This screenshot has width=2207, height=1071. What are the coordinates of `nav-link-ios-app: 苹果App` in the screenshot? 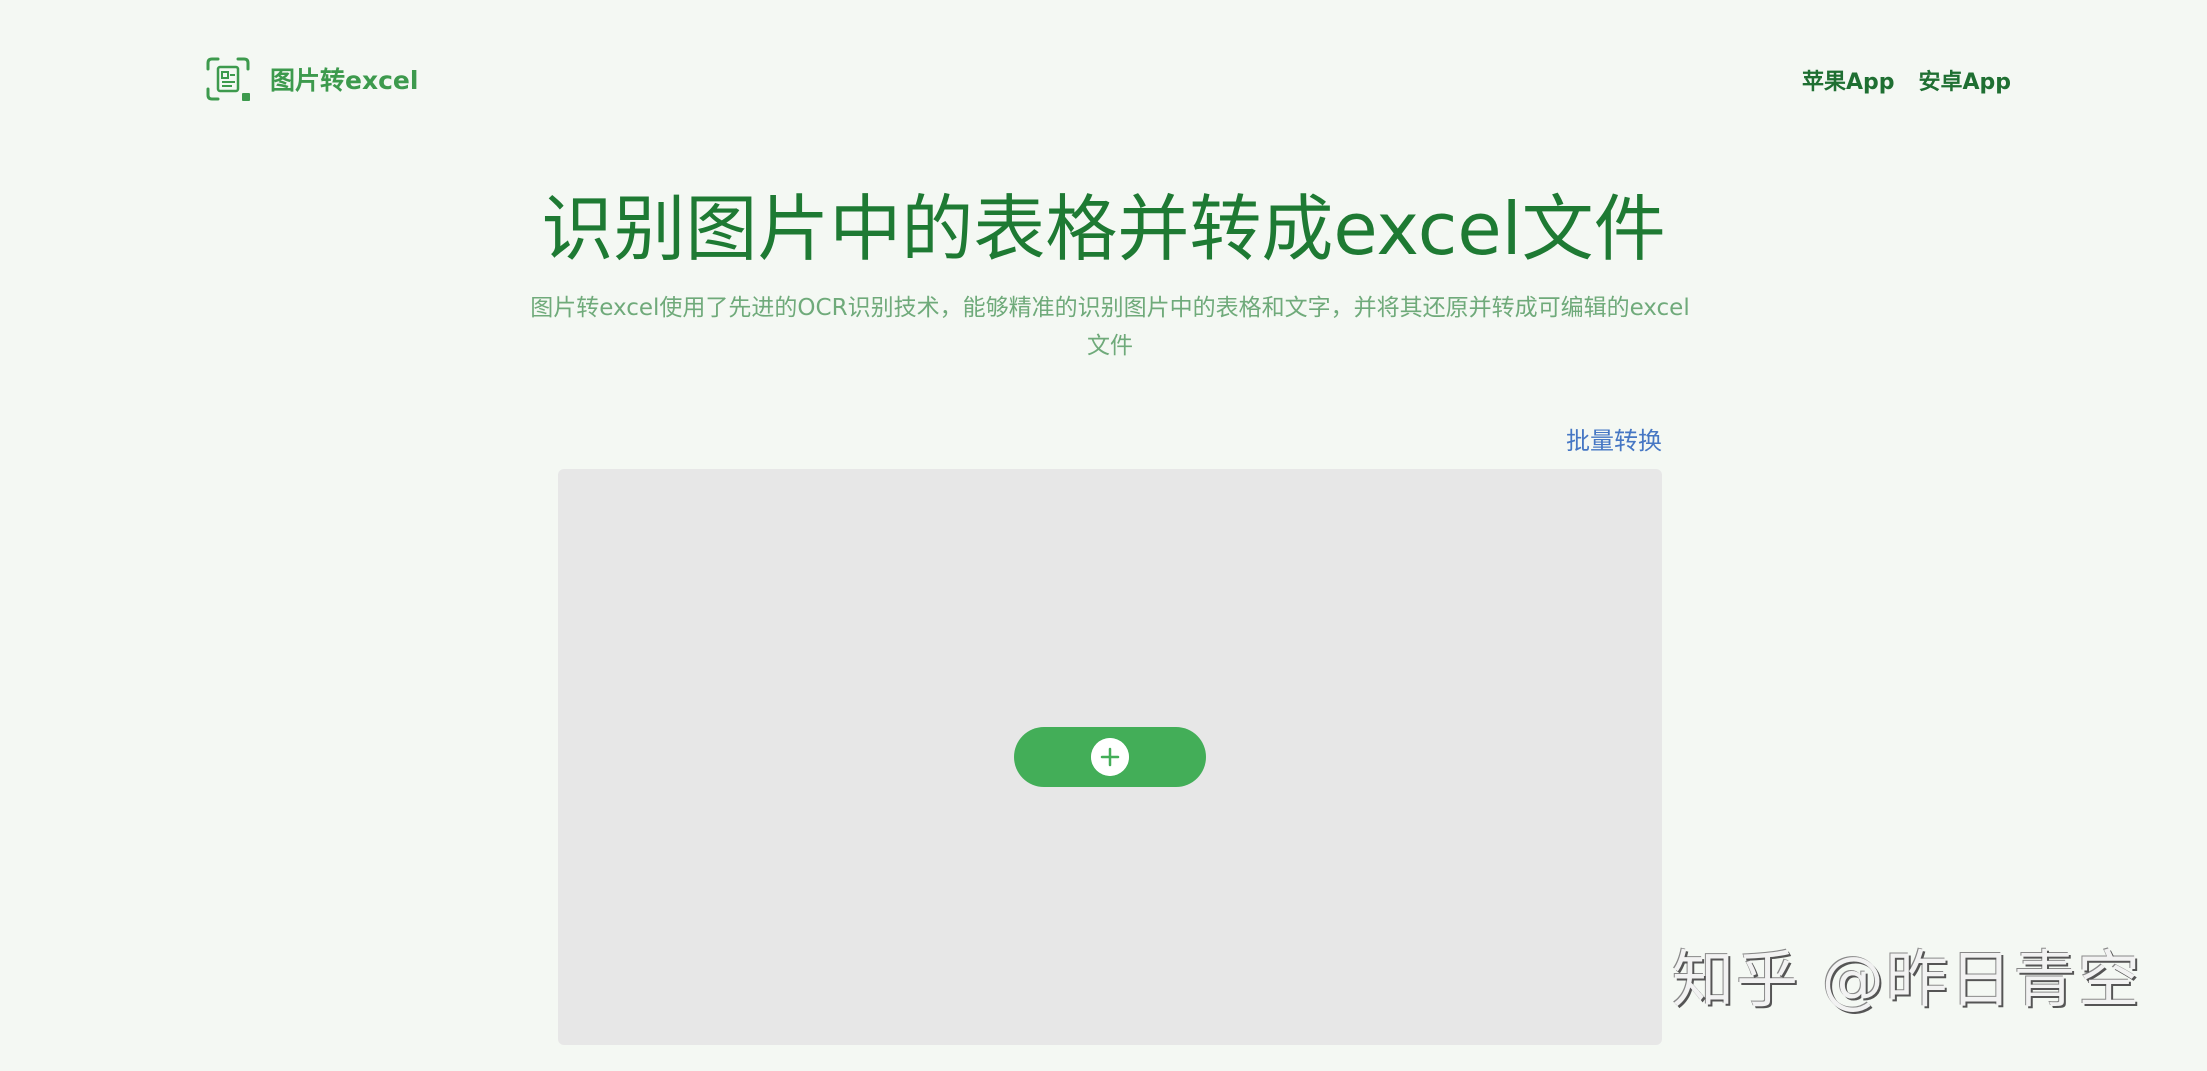 It's located at (1848, 80).